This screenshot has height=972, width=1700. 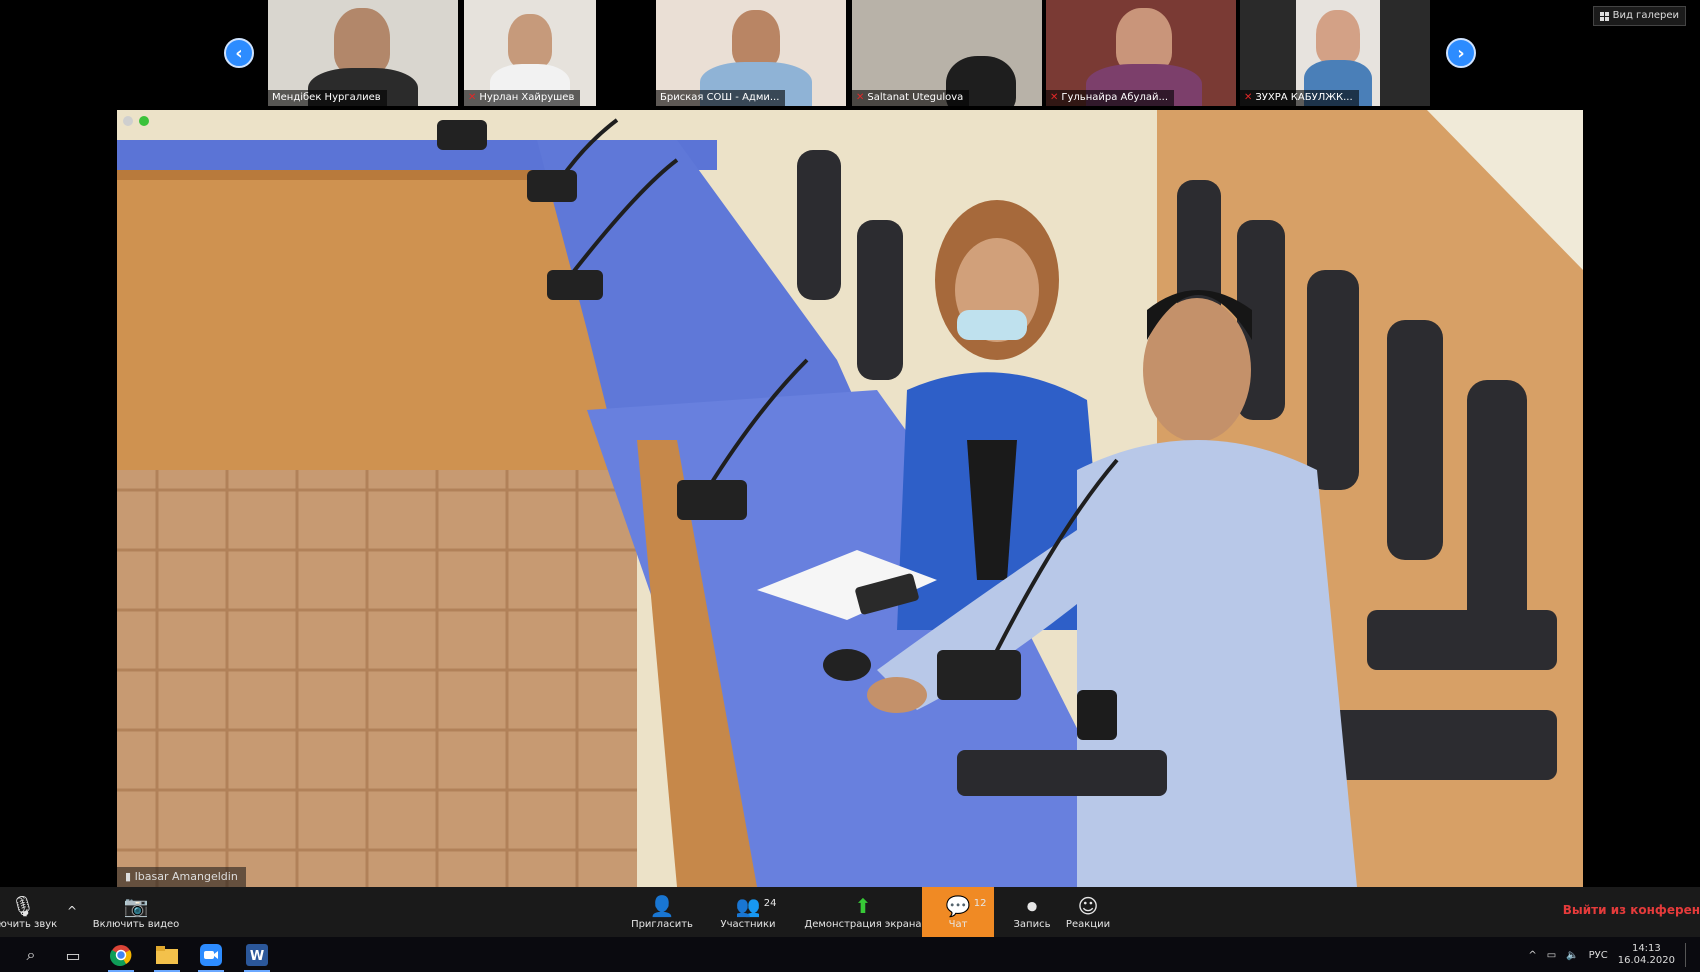 What do you see at coordinates (748, 924) in the screenshot?
I see `participants-label: Участники` at bounding box center [748, 924].